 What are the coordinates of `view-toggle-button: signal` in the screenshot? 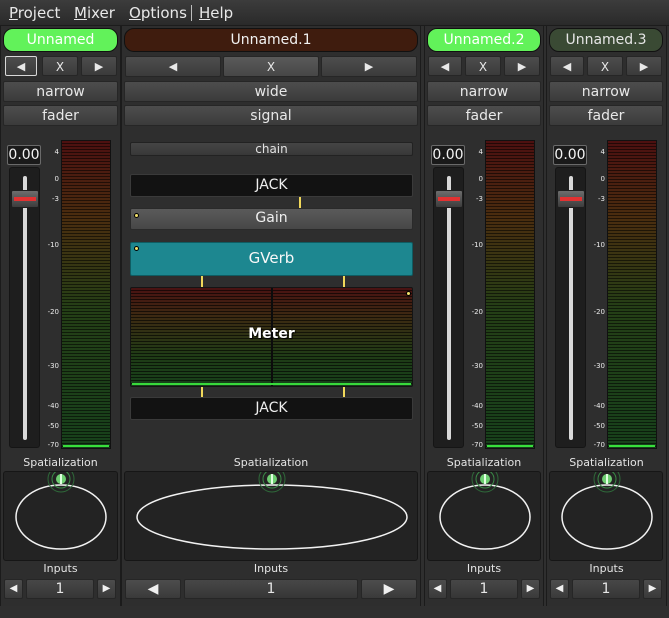 It's located at (271, 115).